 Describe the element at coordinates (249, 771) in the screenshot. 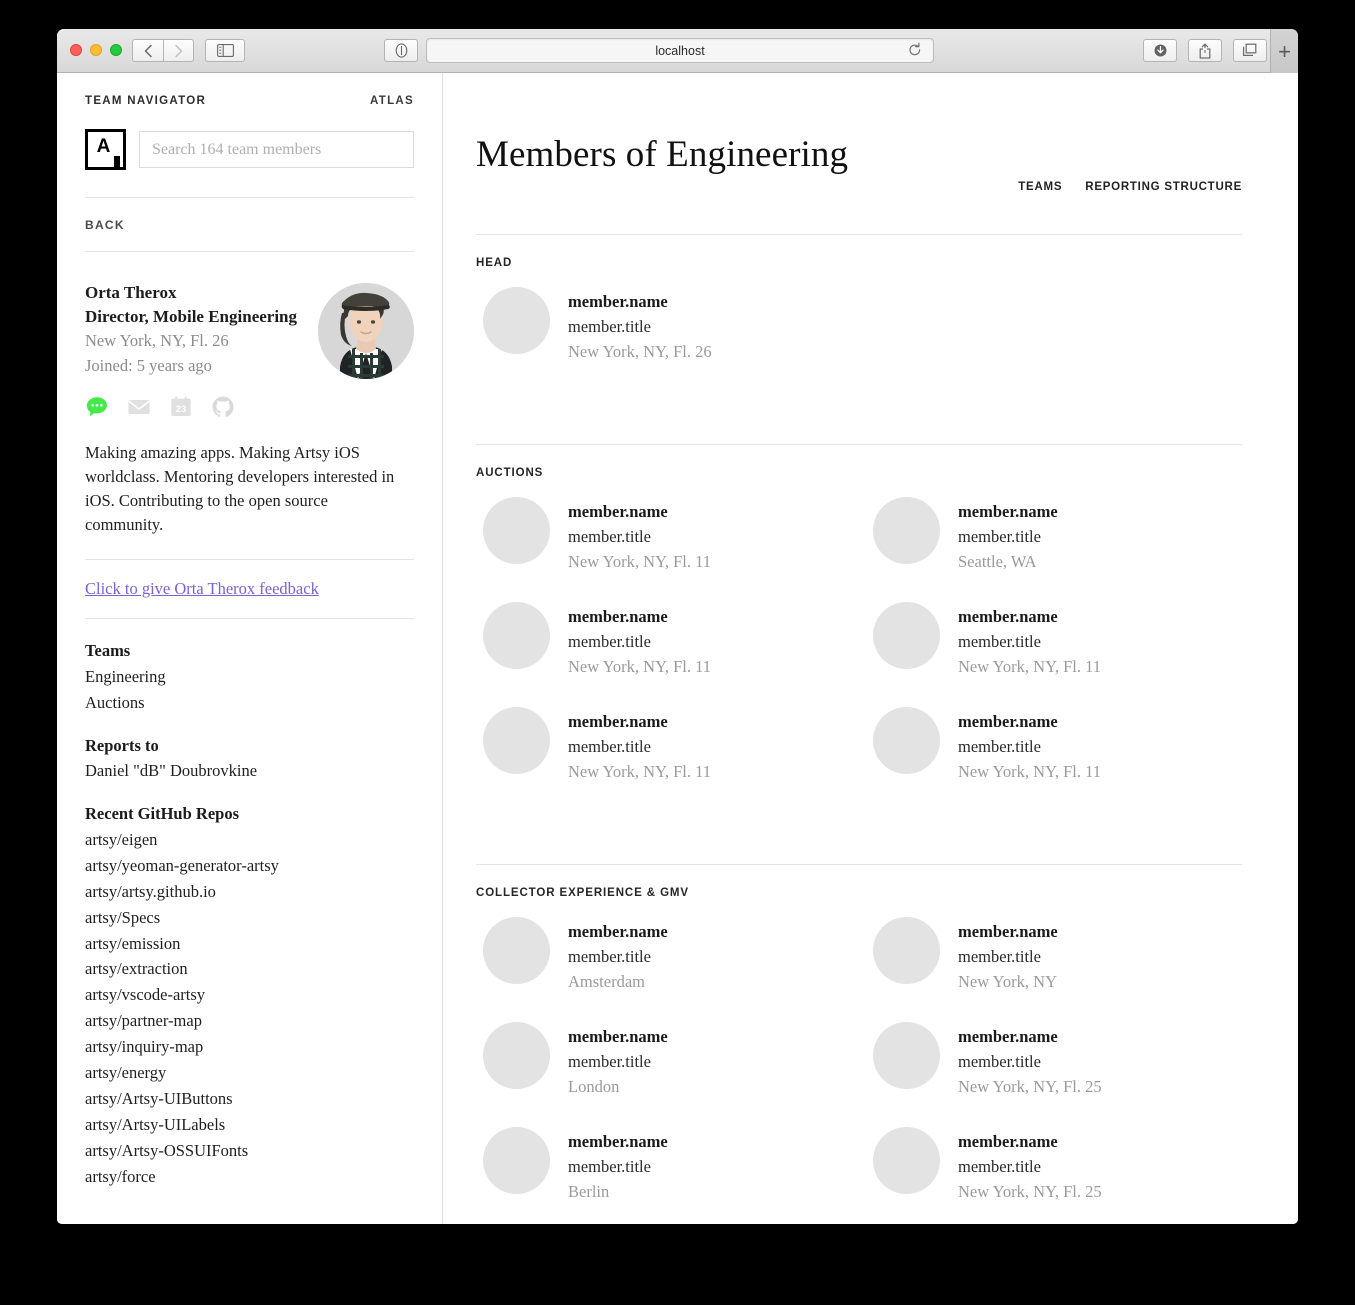

I see `reports-to-item: Daniel "dB" Doubrovkine` at that location.